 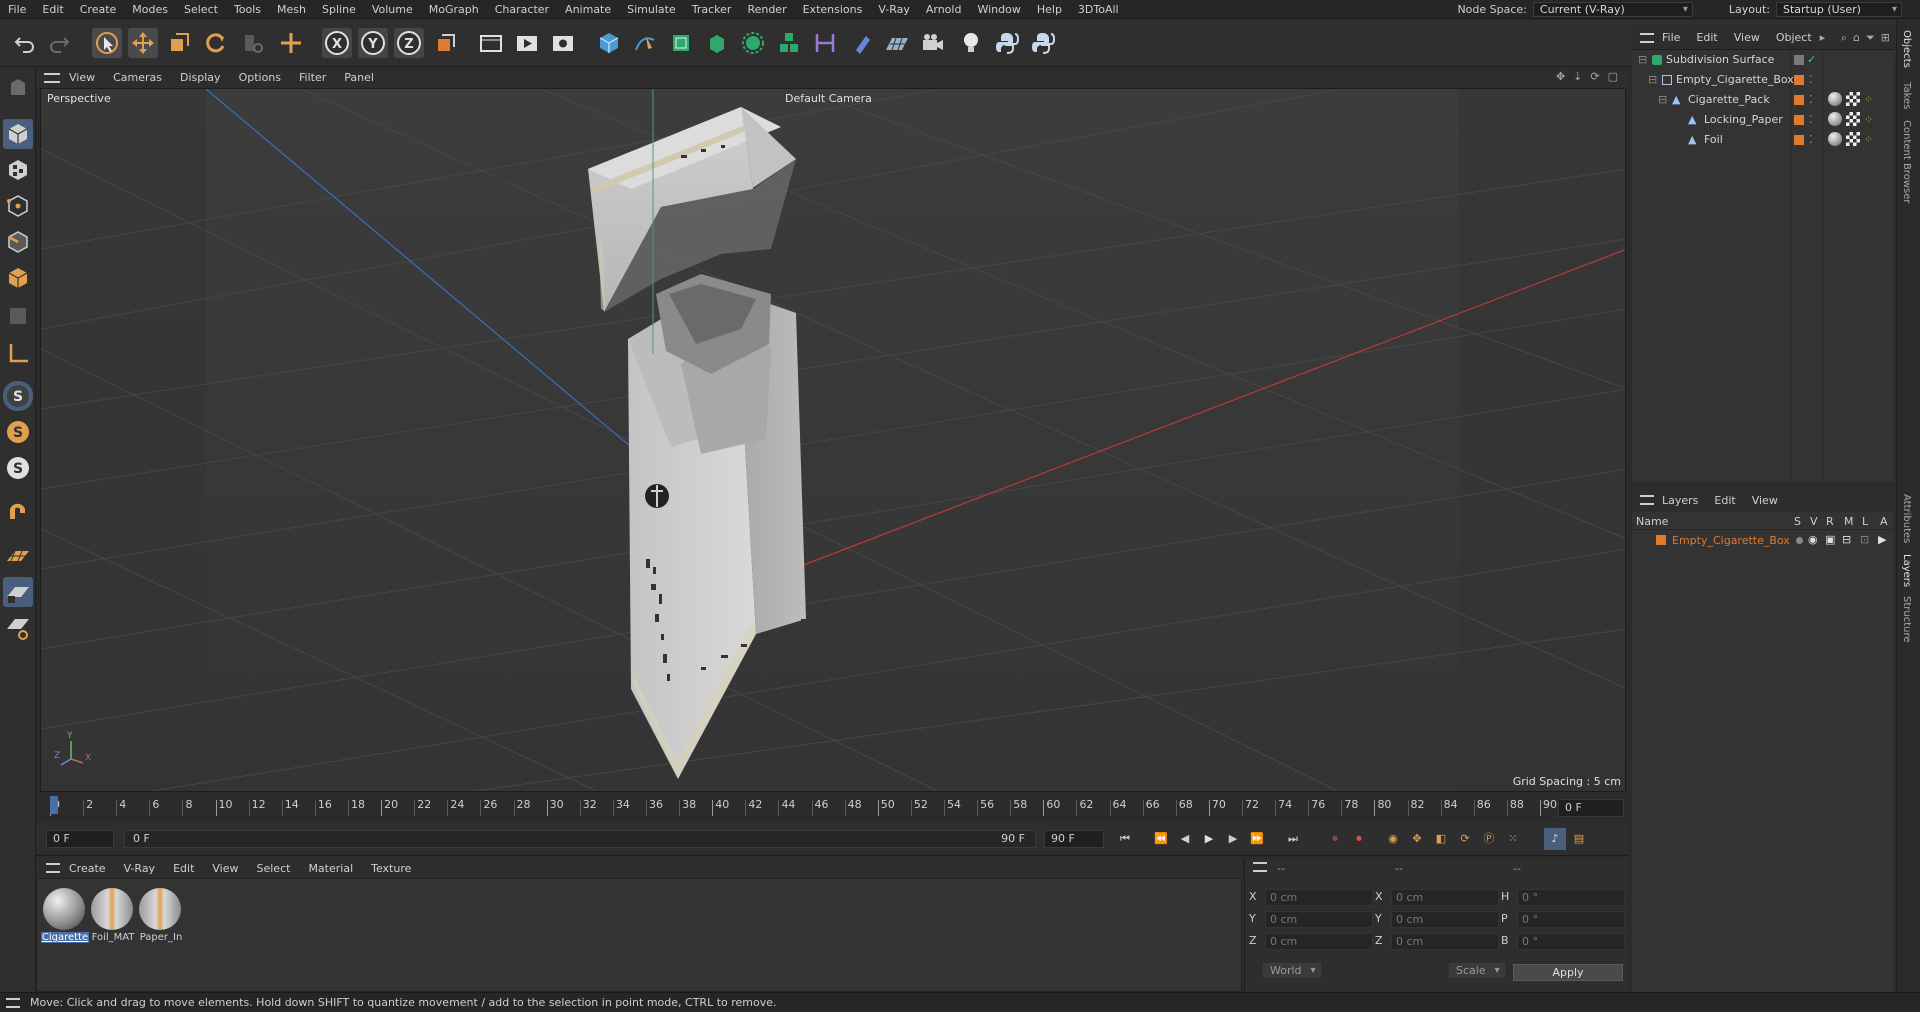 What do you see at coordinates (18, 170) in the screenshot?
I see `texture-mode-icon` at bounding box center [18, 170].